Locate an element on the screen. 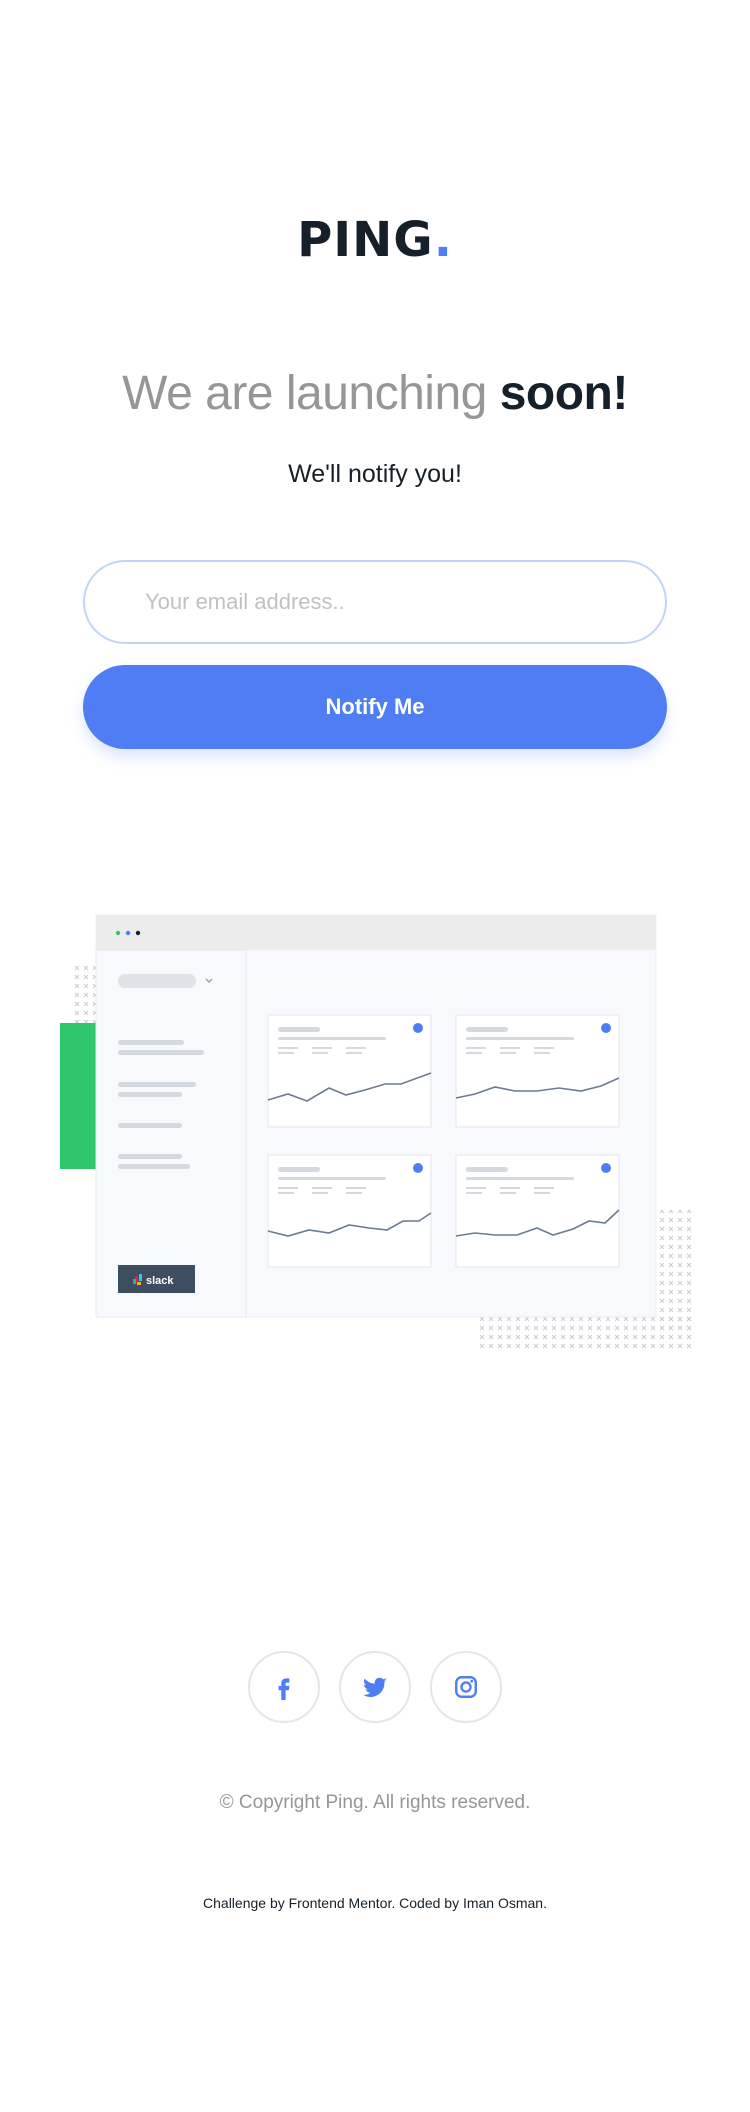 Image resolution: width=750 pixels, height=2112 pixels. email-field is located at coordinates (375, 602).